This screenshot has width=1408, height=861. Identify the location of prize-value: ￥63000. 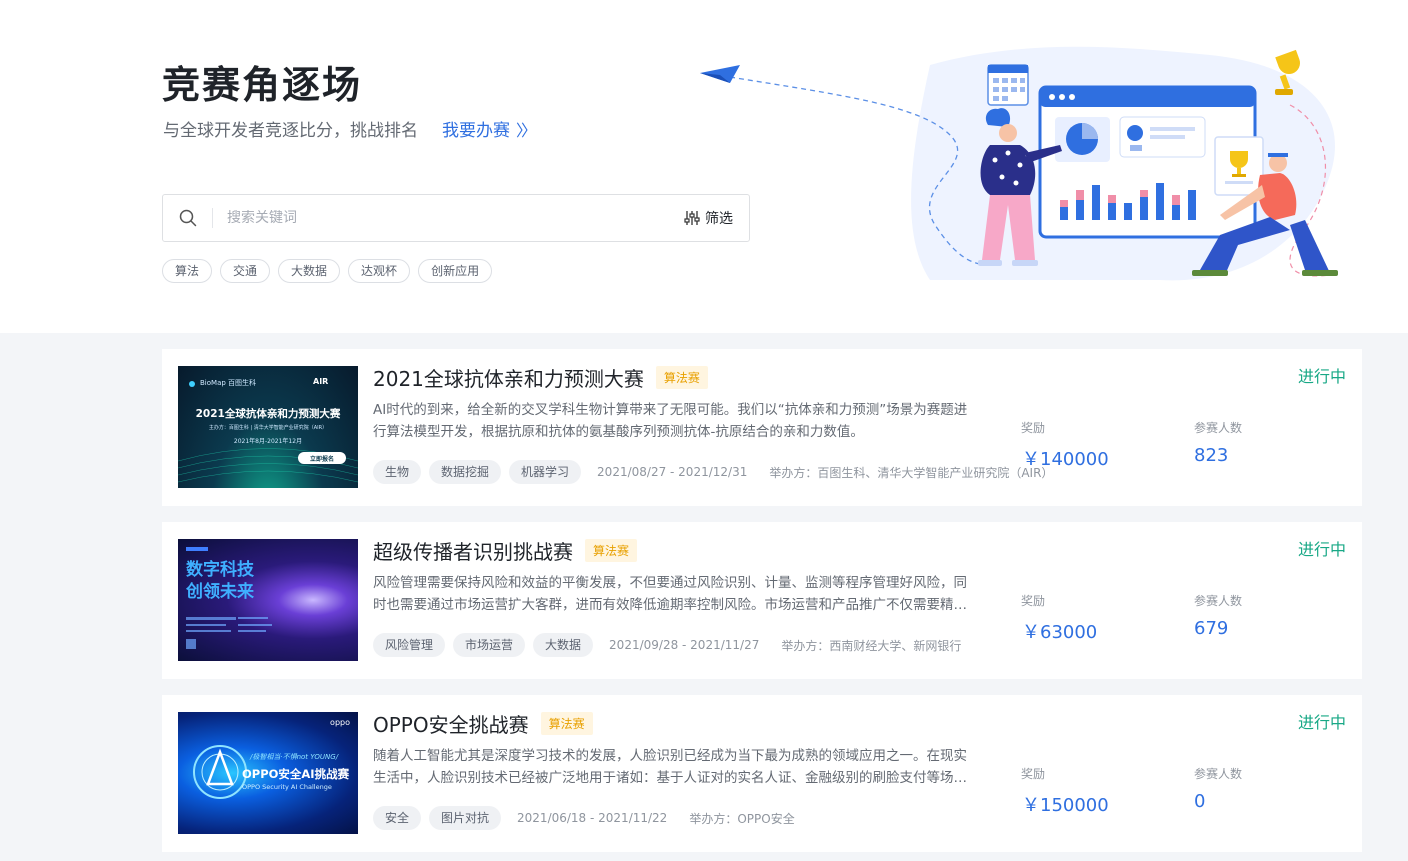
(1060, 632).